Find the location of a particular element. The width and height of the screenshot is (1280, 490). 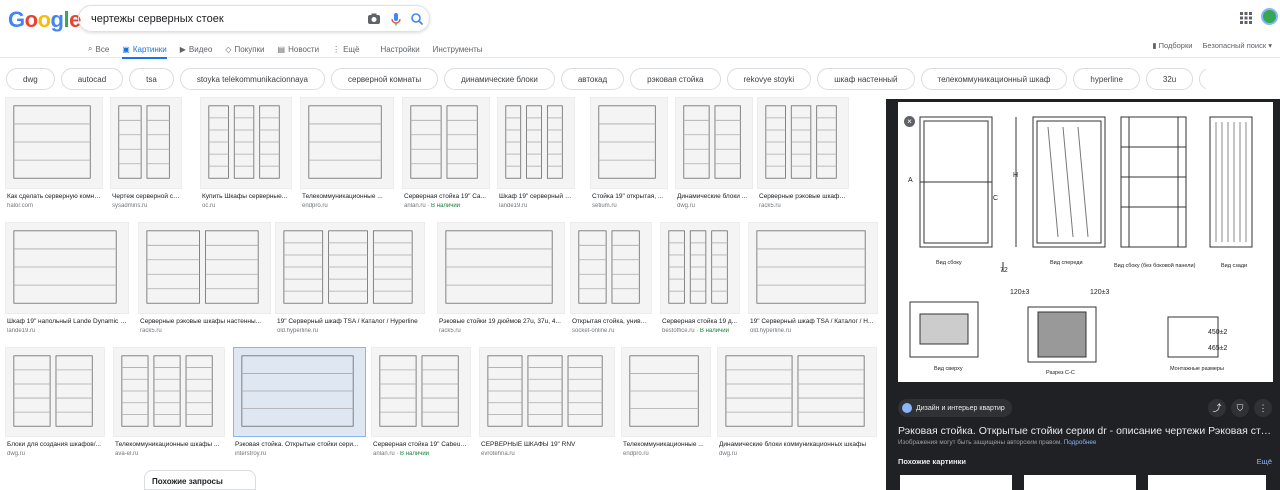

filter-chip: шкаф настенный is located at coordinates (866, 79).